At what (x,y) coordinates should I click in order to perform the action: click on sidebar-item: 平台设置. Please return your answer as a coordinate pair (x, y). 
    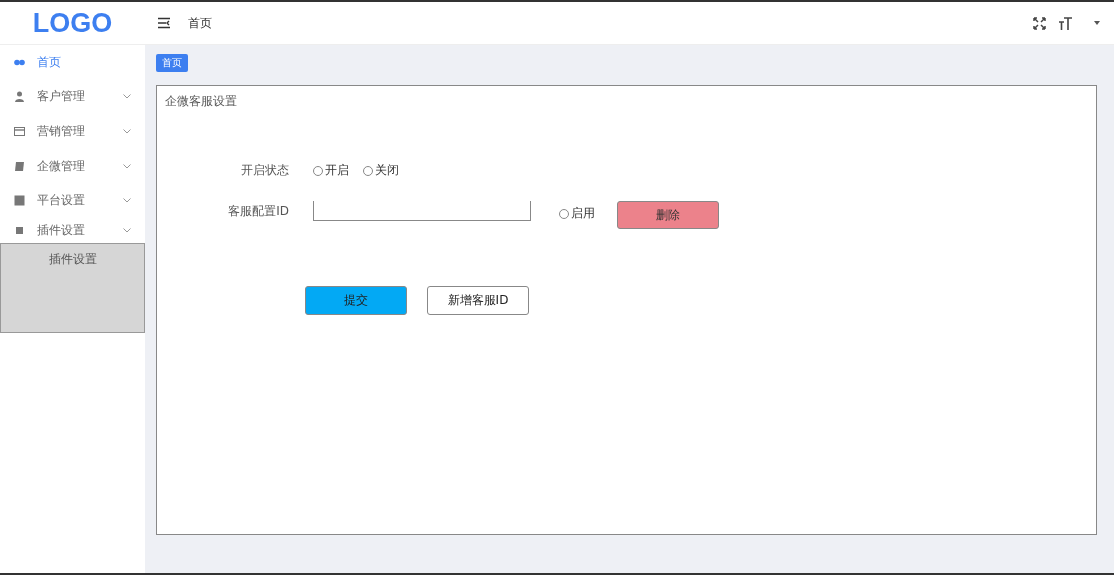
    Looking at the image, I should click on (72, 200).